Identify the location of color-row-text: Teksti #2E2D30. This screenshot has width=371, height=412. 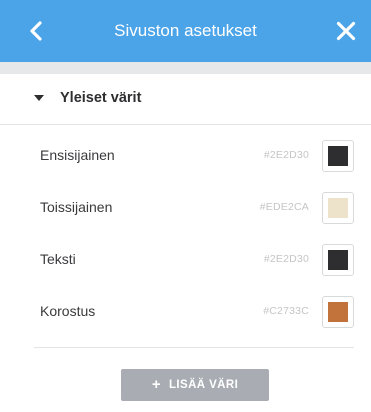
(185, 261).